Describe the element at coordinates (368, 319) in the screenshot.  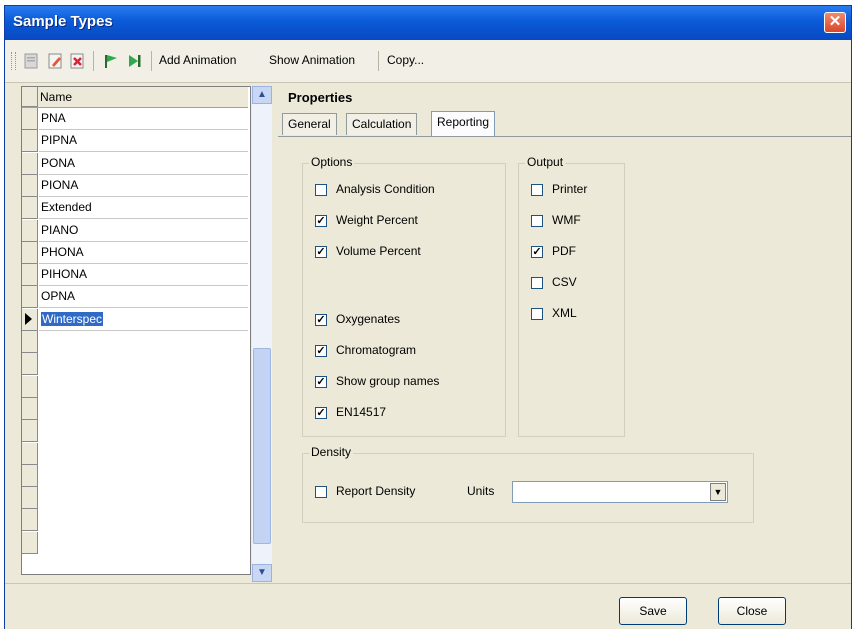
I see `option-label: Oxygenates` at that location.